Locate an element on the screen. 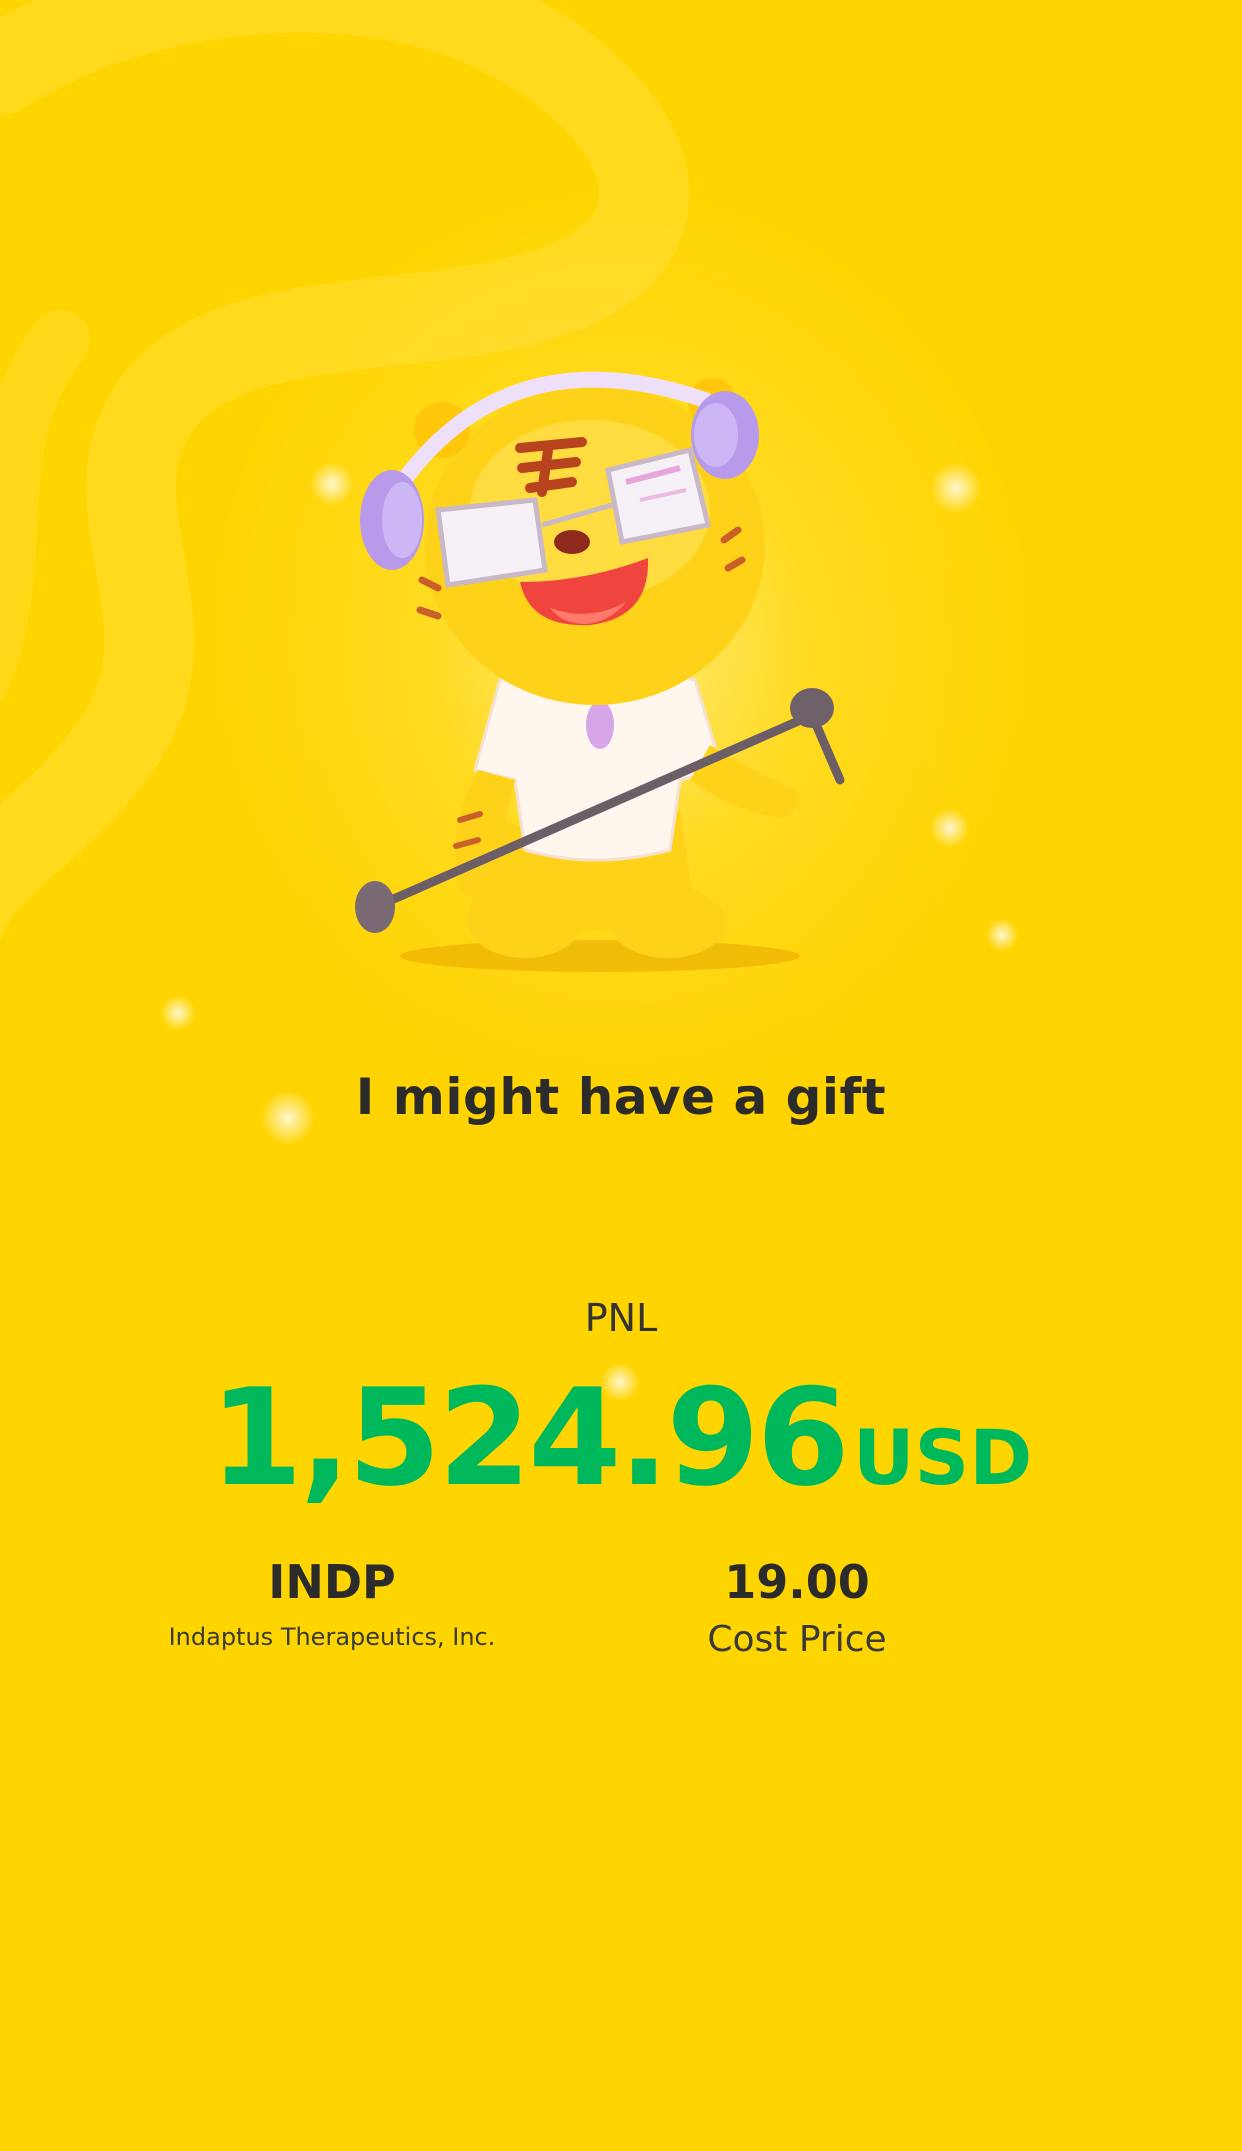  pnl-value: 1,524.96USD is located at coordinates (621, 1438).